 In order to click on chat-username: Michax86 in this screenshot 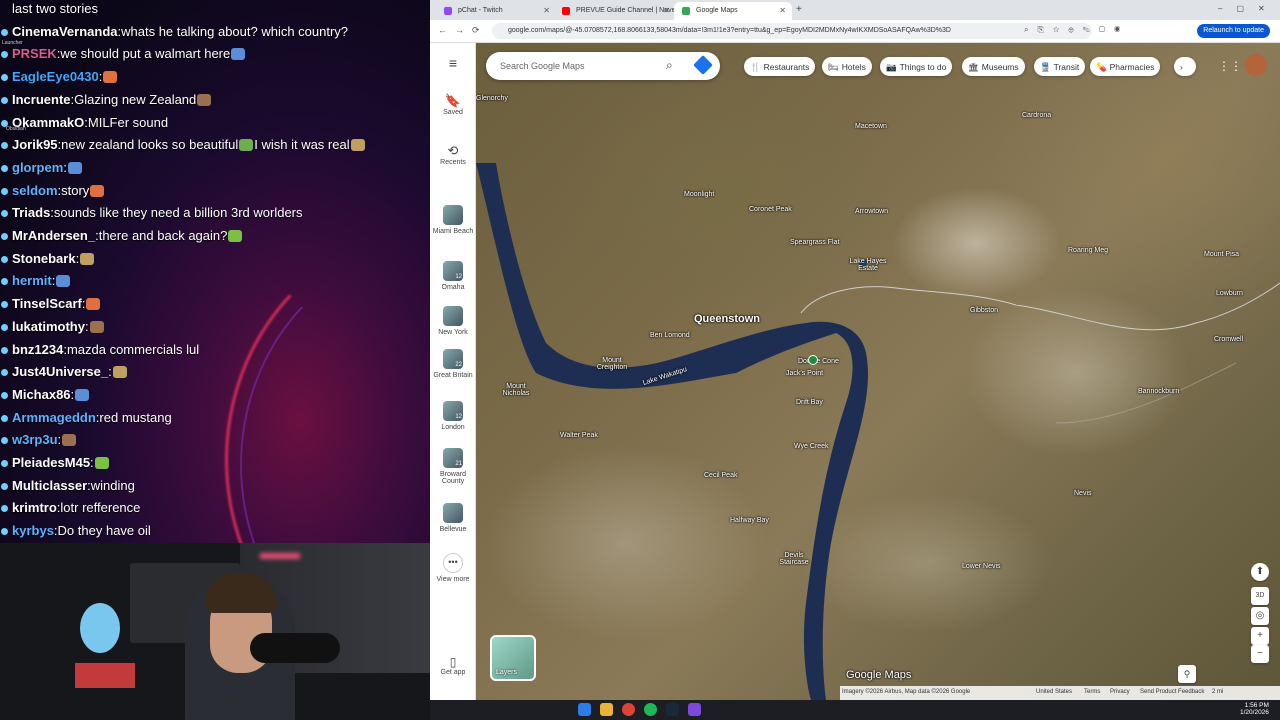, I will do `click(41, 394)`.